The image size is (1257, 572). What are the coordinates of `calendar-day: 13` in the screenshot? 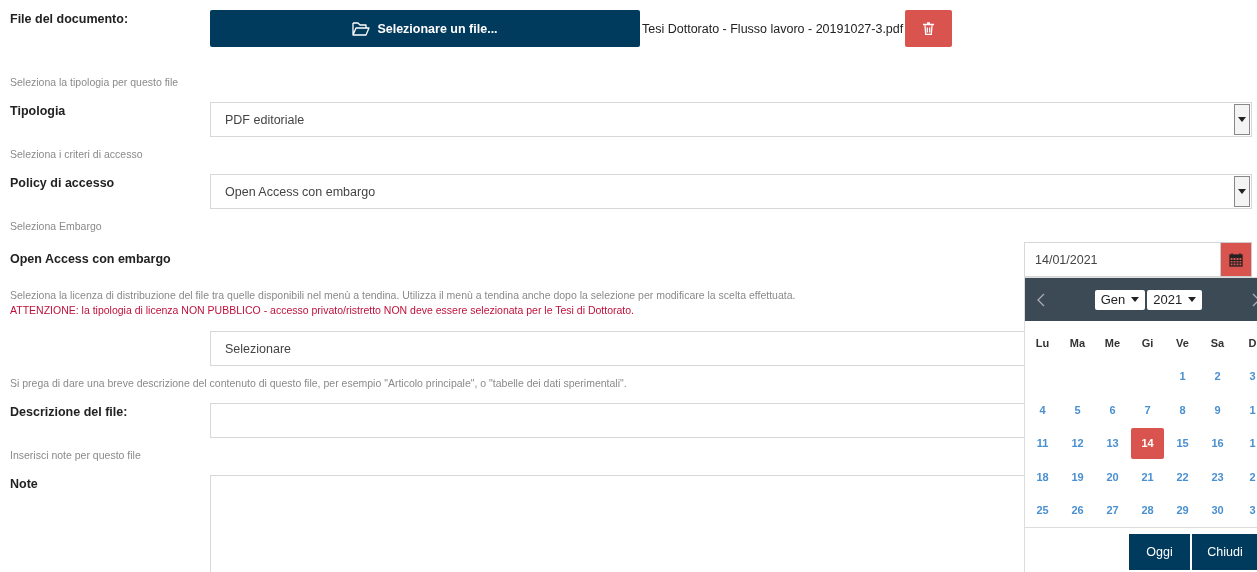 It's located at (1112, 443).